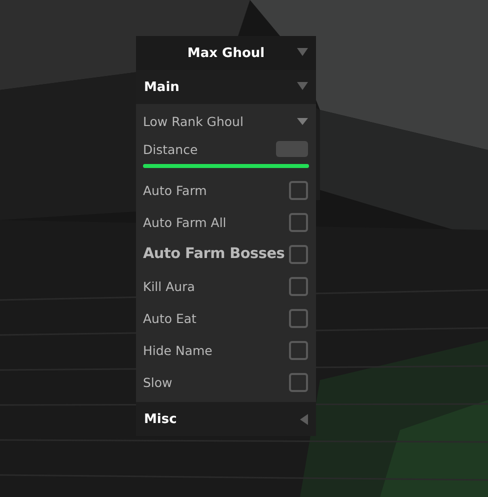 This screenshot has width=488, height=497. What do you see at coordinates (214, 254) in the screenshot?
I see `option-label: Auto Farm Bosses` at bounding box center [214, 254].